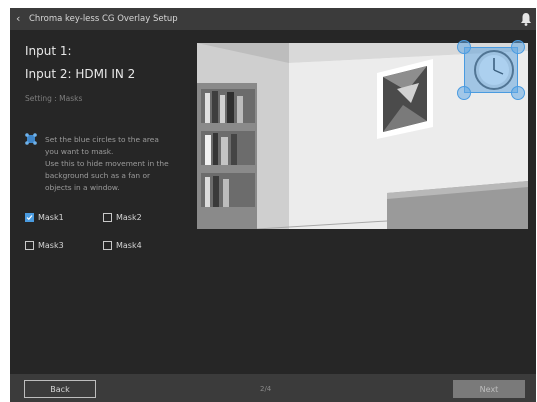 This screenshot has height=402, width=537. I want to click on mask4-checkbox: Mask4, so click(122, 245).